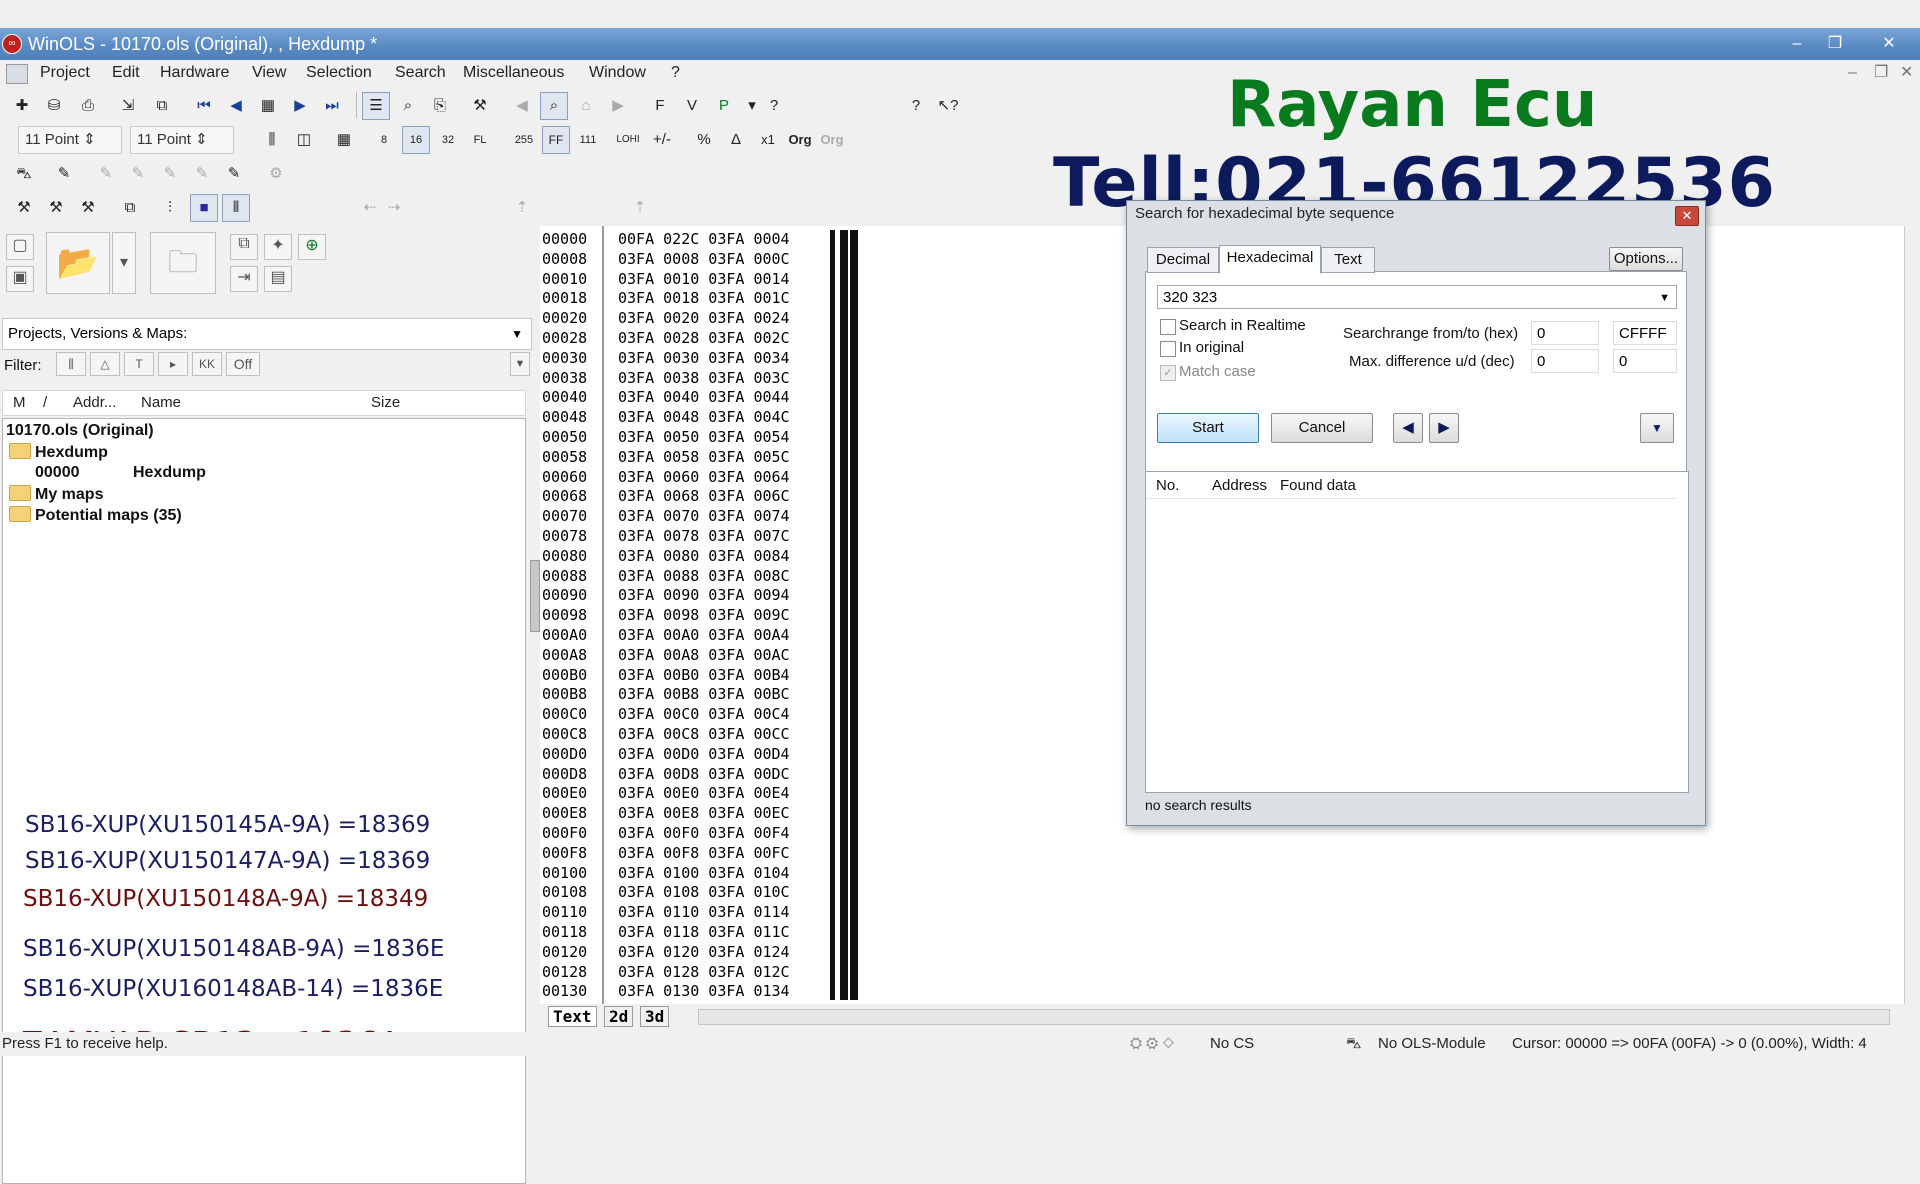 The image size is (1920, 1184). I want to click on hex-data: 03FA 0038 03FA 003C, so click(704, 379).